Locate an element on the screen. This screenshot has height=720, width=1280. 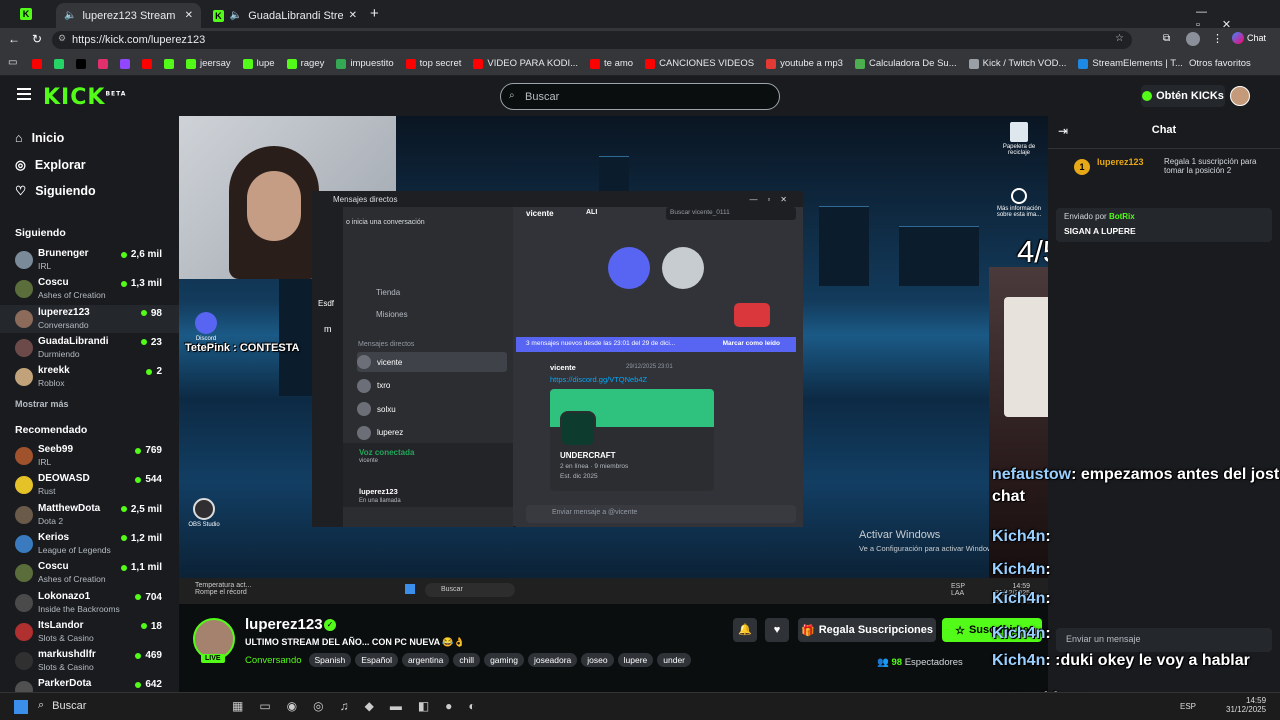
show-more-link: Mostrar más is located at coordinates (42, 404).